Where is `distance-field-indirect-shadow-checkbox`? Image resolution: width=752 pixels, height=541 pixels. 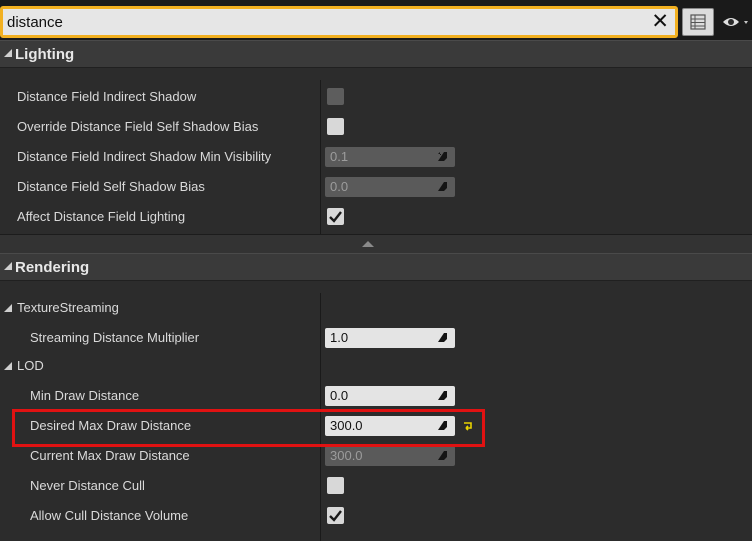
distance-field-indirect-shadow-checkbox is located at coordinates (335, 96).